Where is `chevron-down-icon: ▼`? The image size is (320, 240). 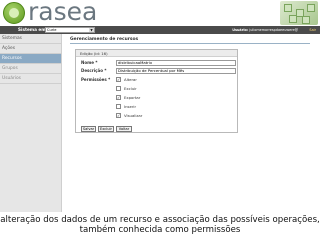
chevron-down-icon: ▼ is located at coordinates (91, 30).